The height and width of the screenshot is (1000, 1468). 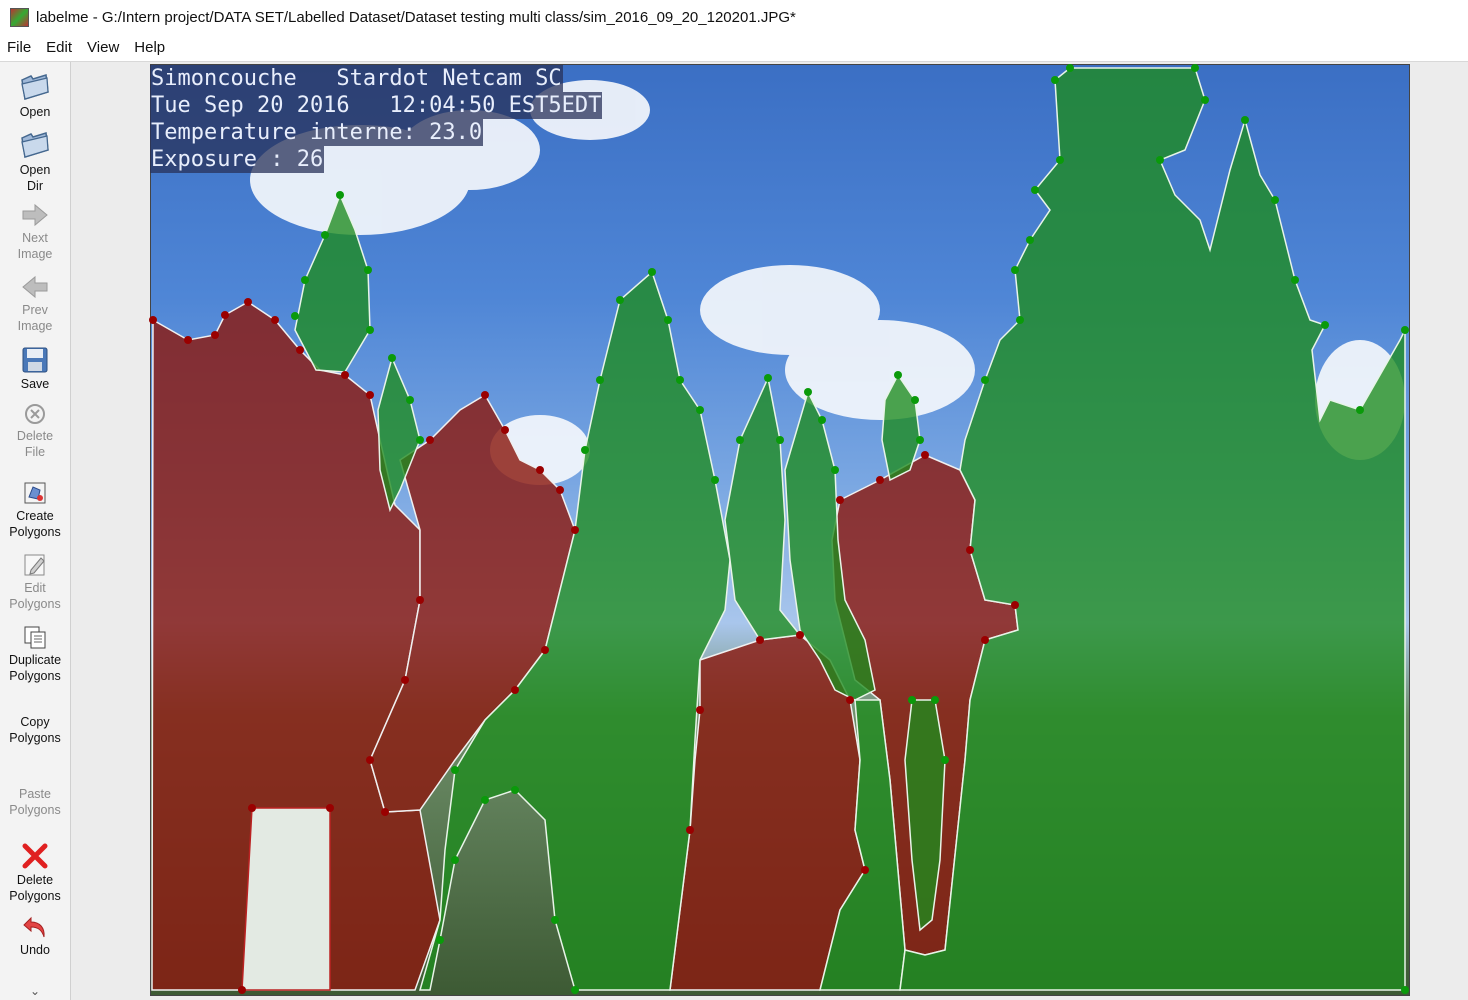 What do you see at coordinates (356, 78) in the screenshot?
I see `camera-overlay-line-1: Simoncouche Stardot Netcam SC` at bounding box center [356, 78].